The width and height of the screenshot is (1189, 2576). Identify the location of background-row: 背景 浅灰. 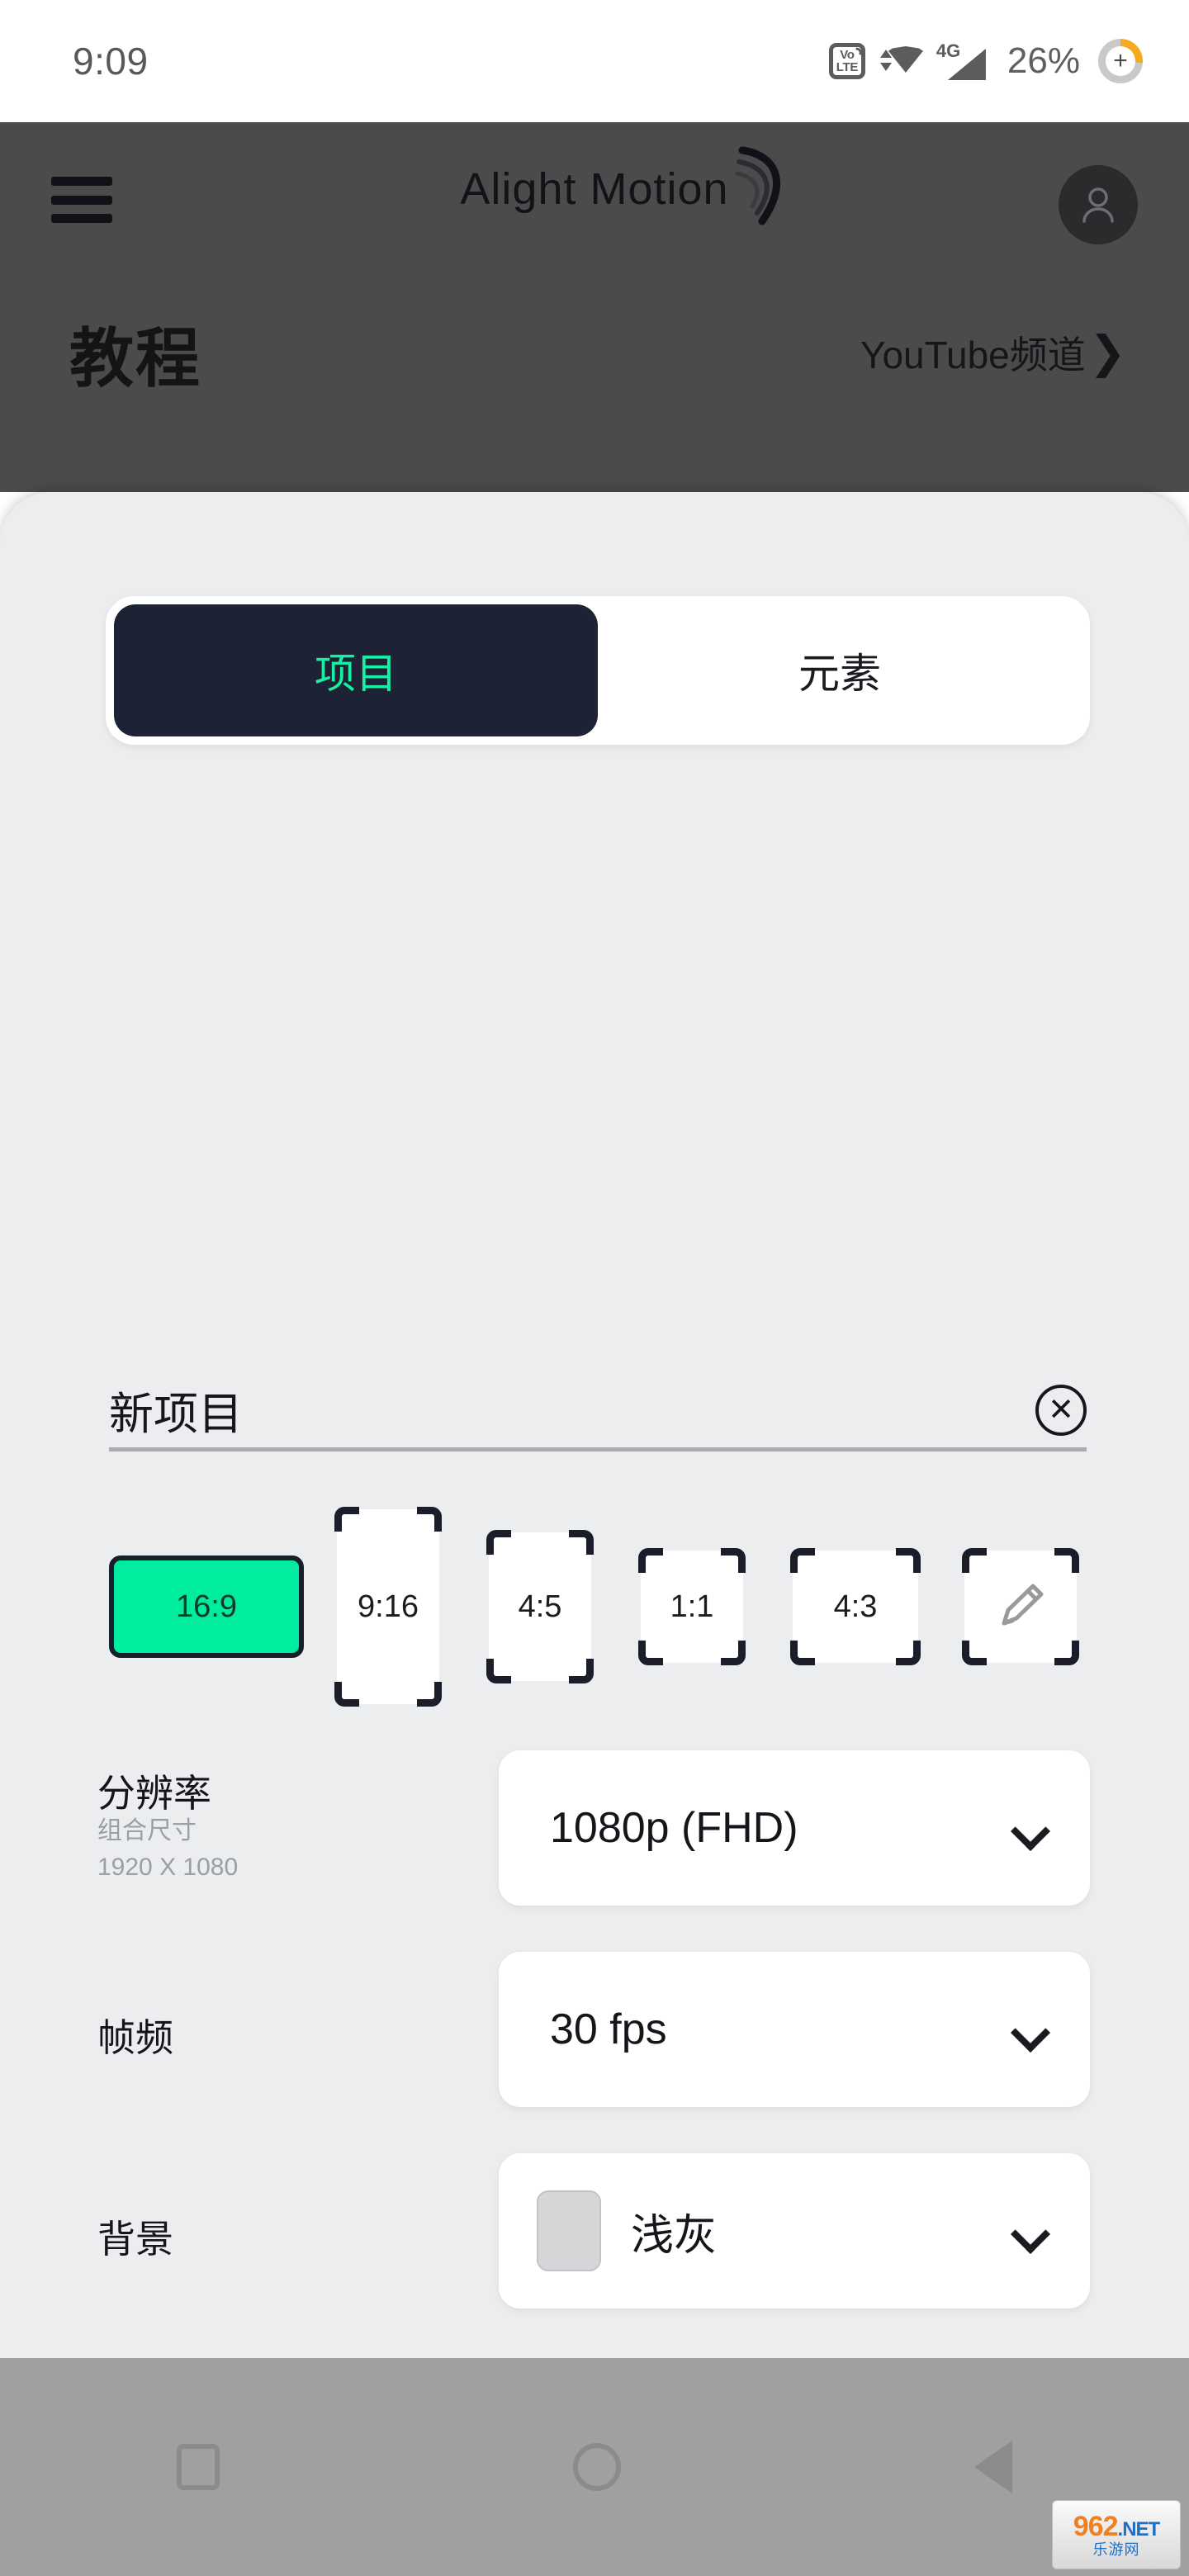
(594, 2230).